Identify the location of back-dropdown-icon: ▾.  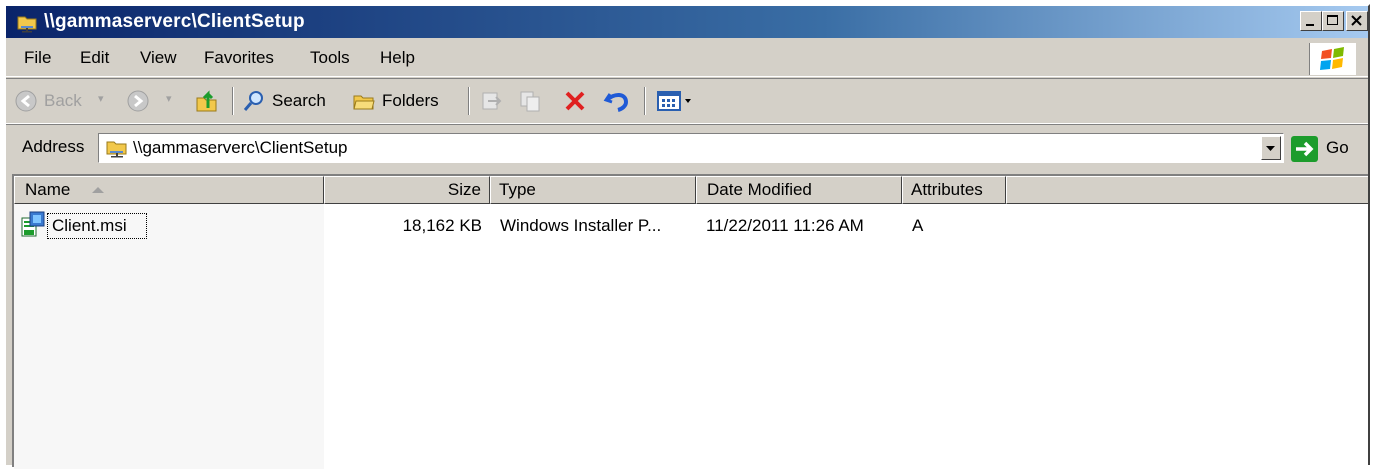
(101, 98).